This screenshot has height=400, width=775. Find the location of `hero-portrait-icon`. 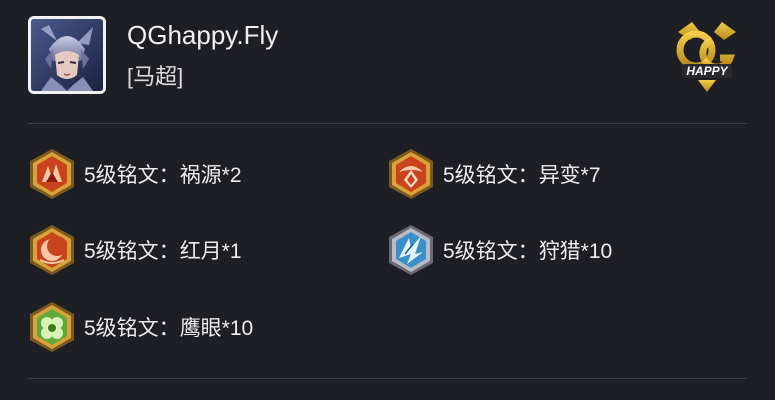

hero-portrait-icon is located at coordinates (67, 55).